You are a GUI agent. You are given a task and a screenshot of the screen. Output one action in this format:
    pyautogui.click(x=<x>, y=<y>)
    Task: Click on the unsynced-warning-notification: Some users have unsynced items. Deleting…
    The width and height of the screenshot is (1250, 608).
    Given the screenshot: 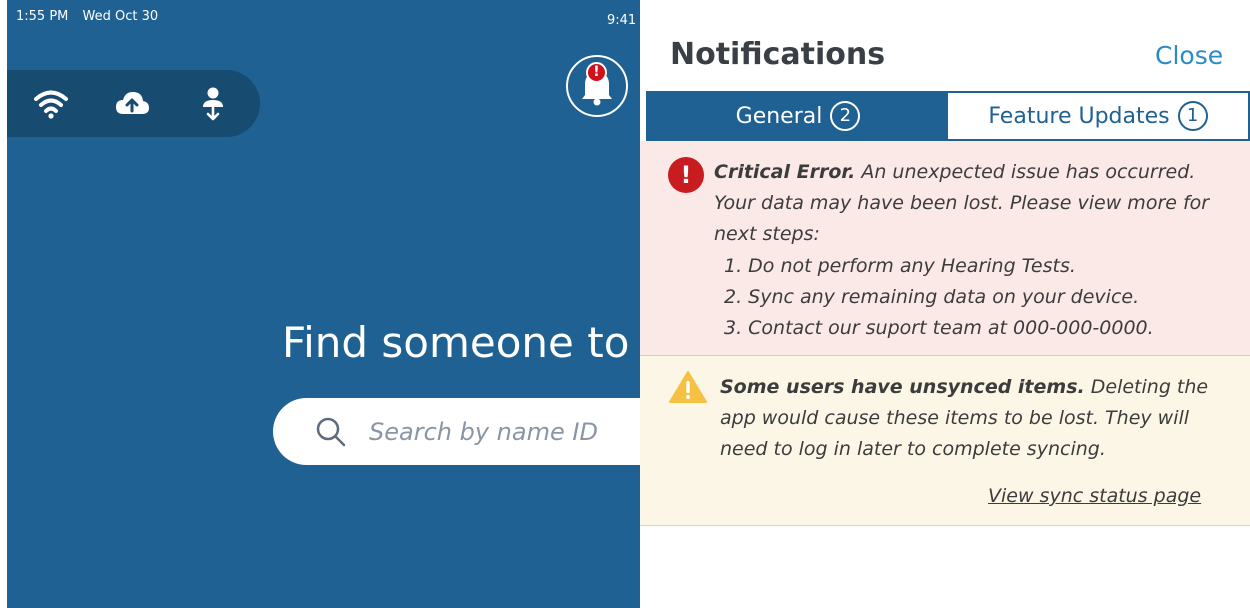 What is the action you would take?
    pyautogui.click(x=945, y=441)
    